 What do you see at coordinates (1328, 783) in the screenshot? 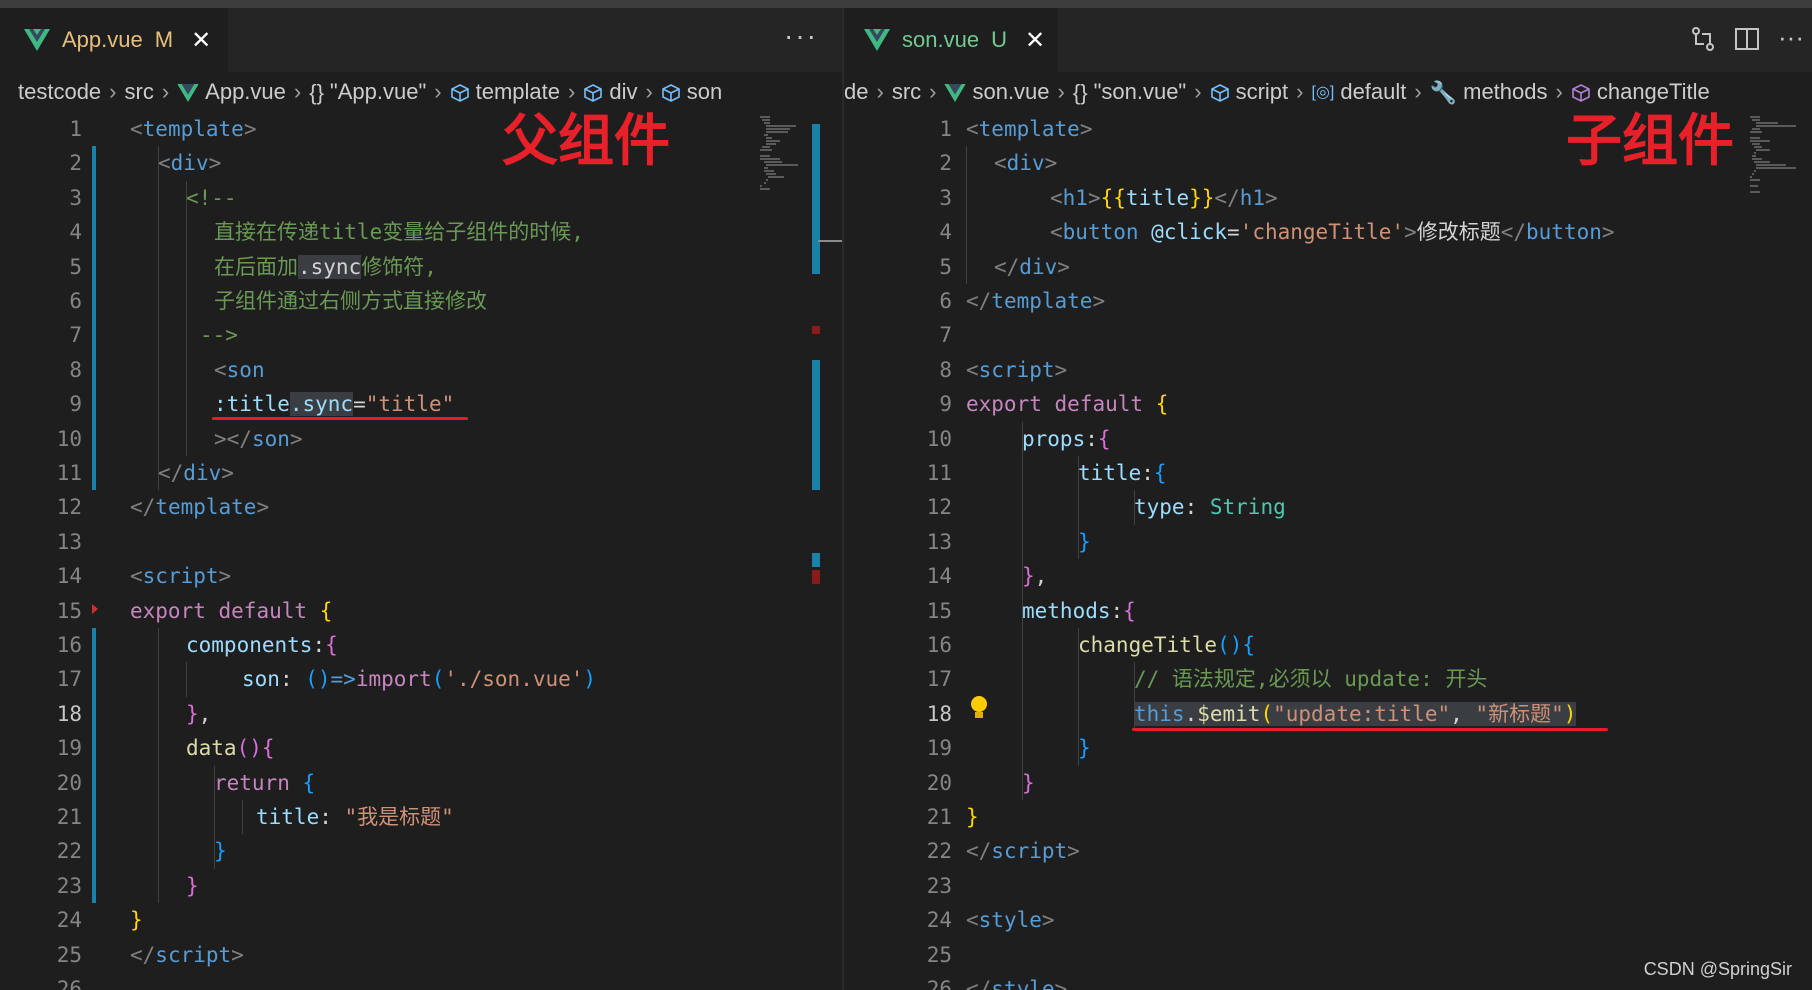
I see `code-line: 20}` at bounding box center [1328, 783].